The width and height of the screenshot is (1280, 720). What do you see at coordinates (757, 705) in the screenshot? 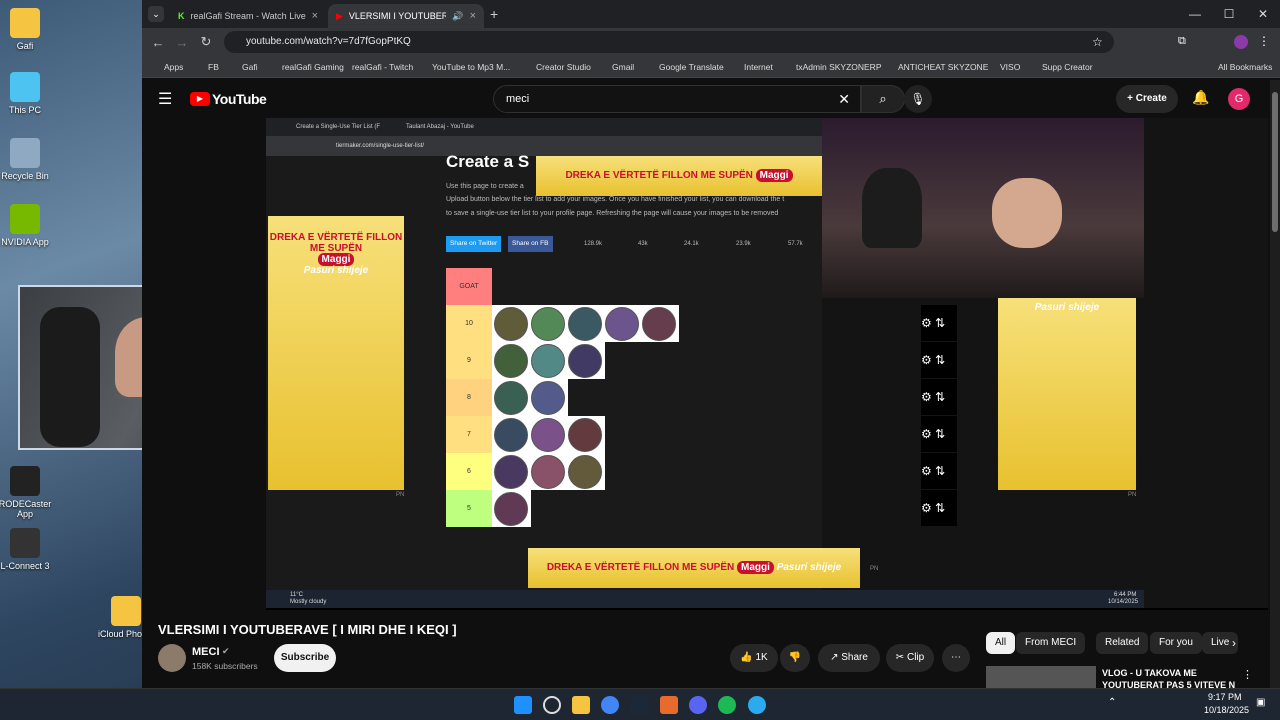
I see `telegram-icon` at bounding box center [757, 705].